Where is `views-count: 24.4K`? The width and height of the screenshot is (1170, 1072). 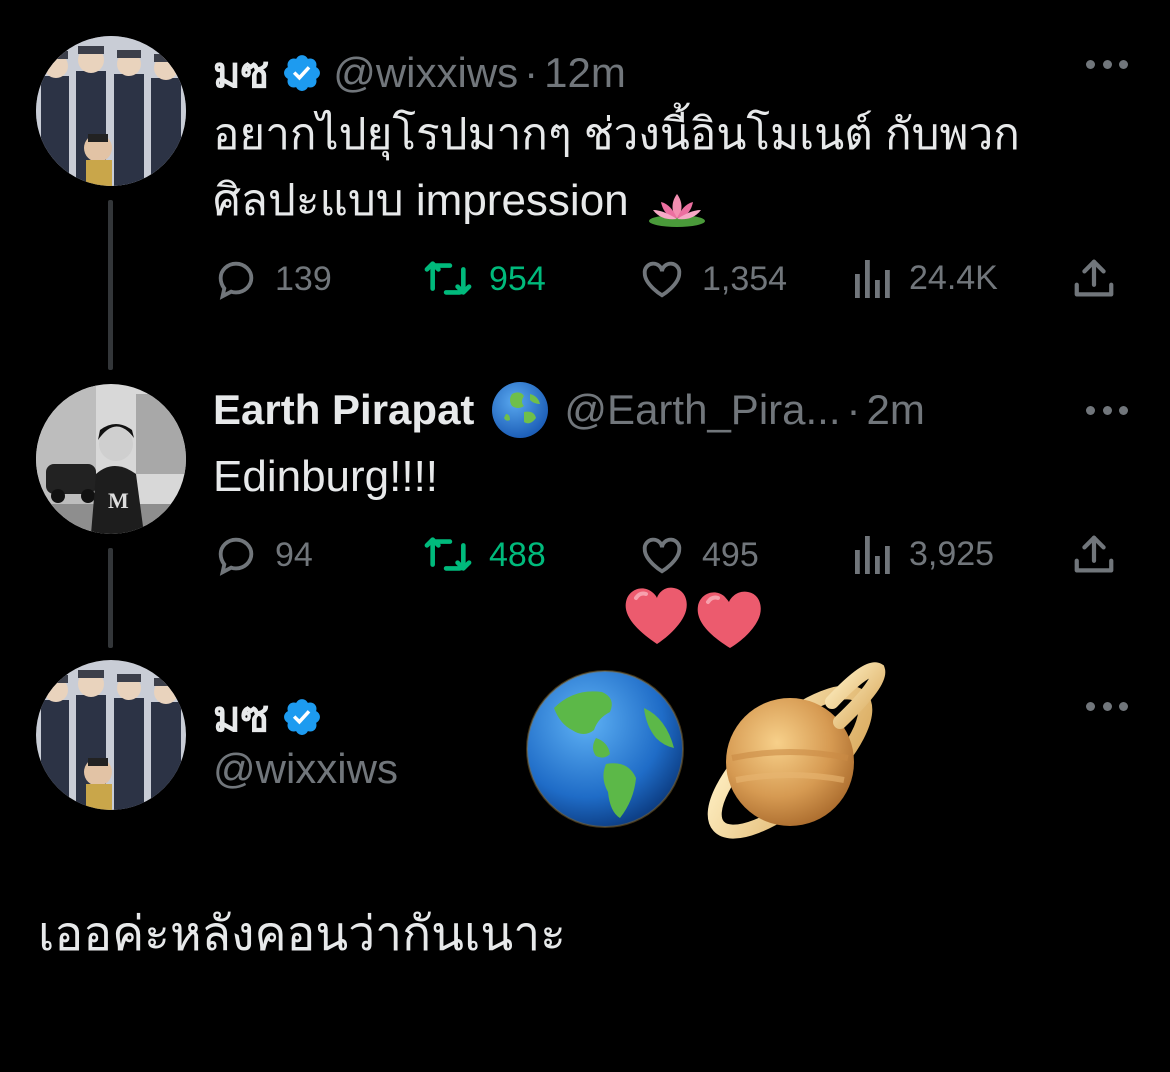 views-count: 24.4K is located at coordinates (953, 277).